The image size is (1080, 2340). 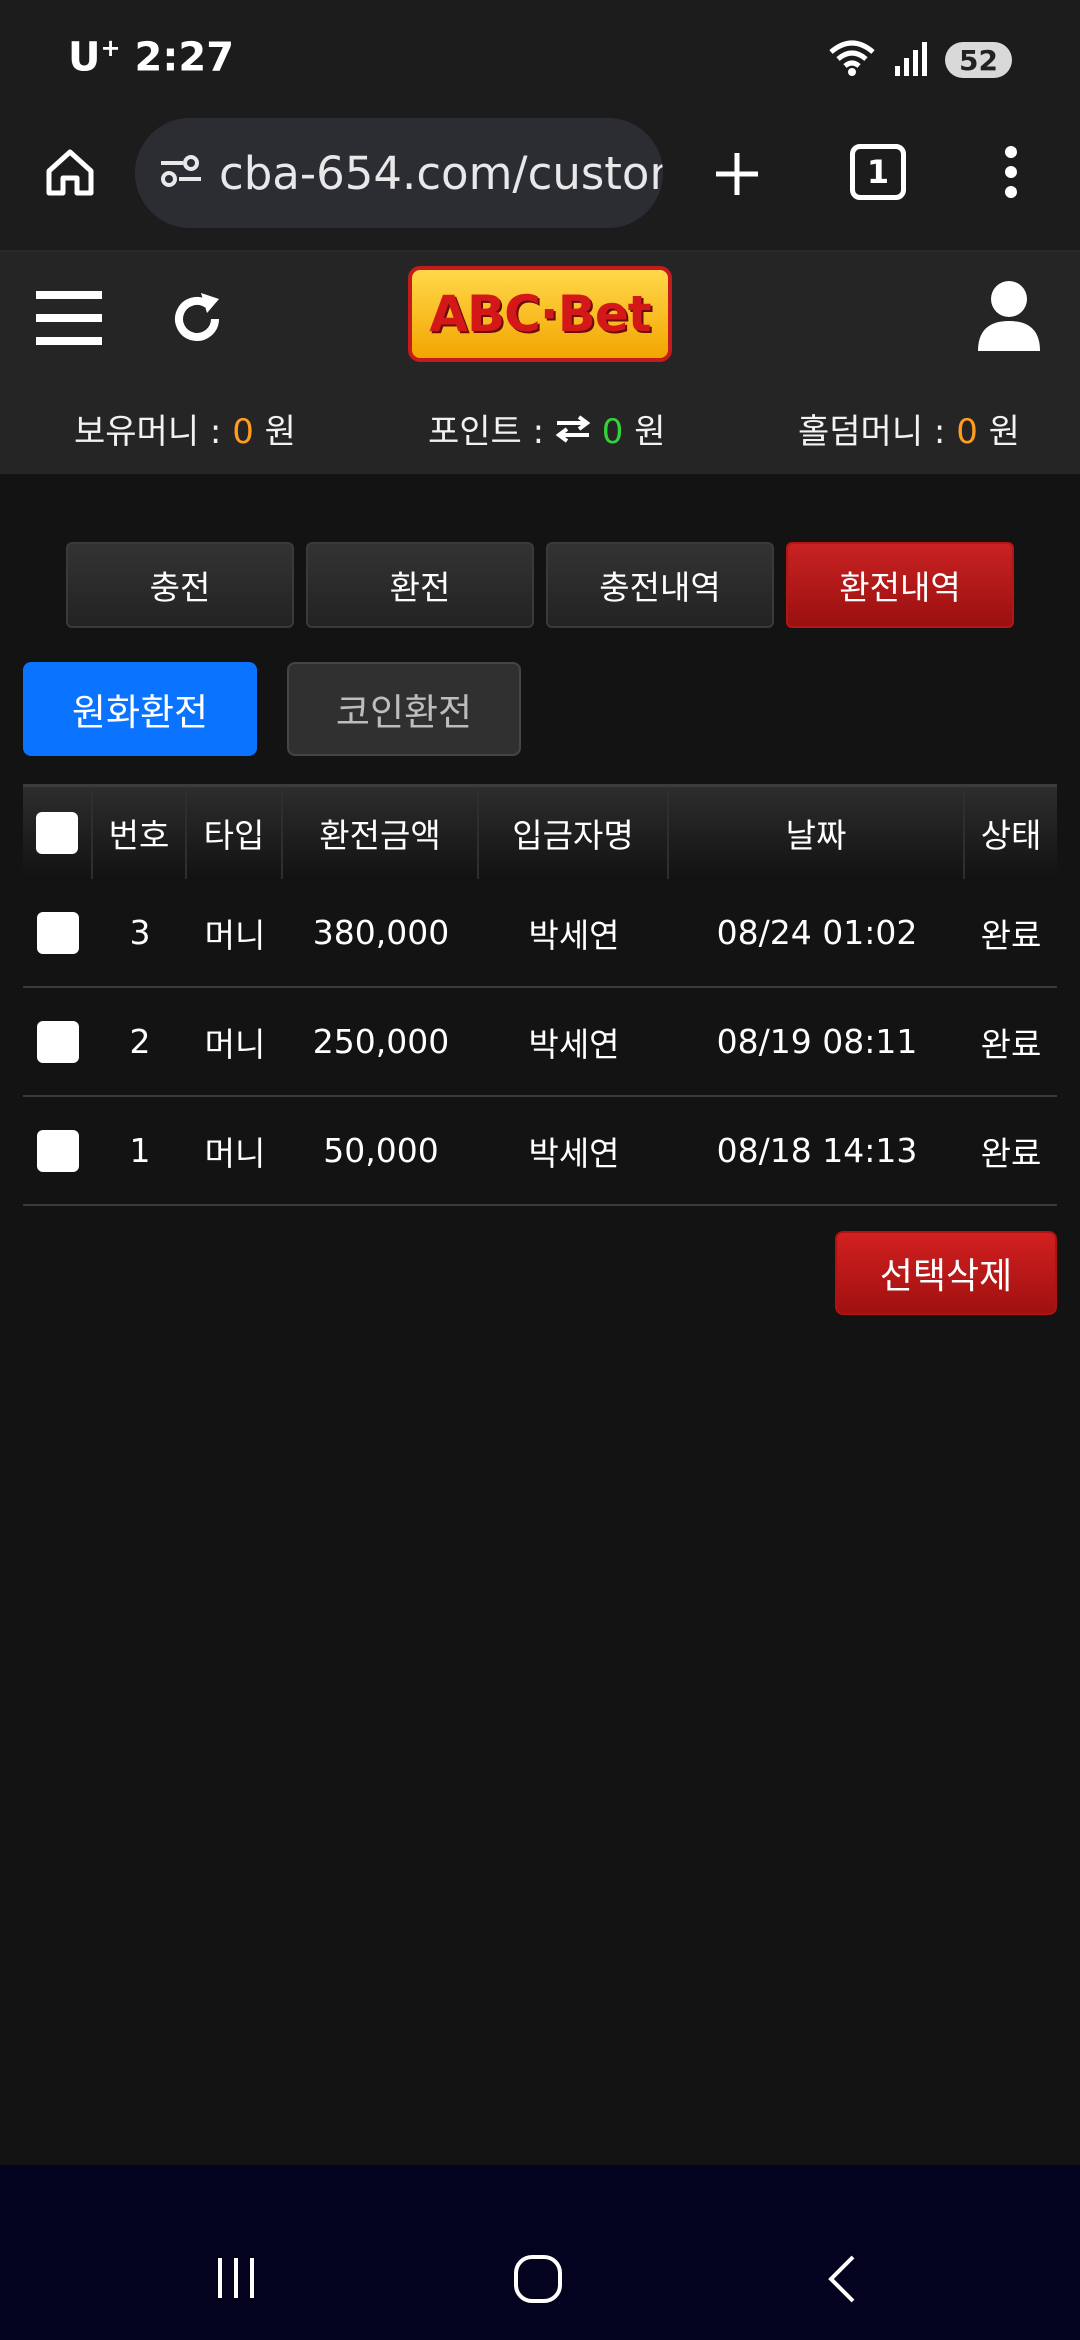 What do you see at coordinates (540, 585) in the screenshot?
I see `main-tabs: 충전 환전 충전내역 환전내역` at bounding box center [540, 585].